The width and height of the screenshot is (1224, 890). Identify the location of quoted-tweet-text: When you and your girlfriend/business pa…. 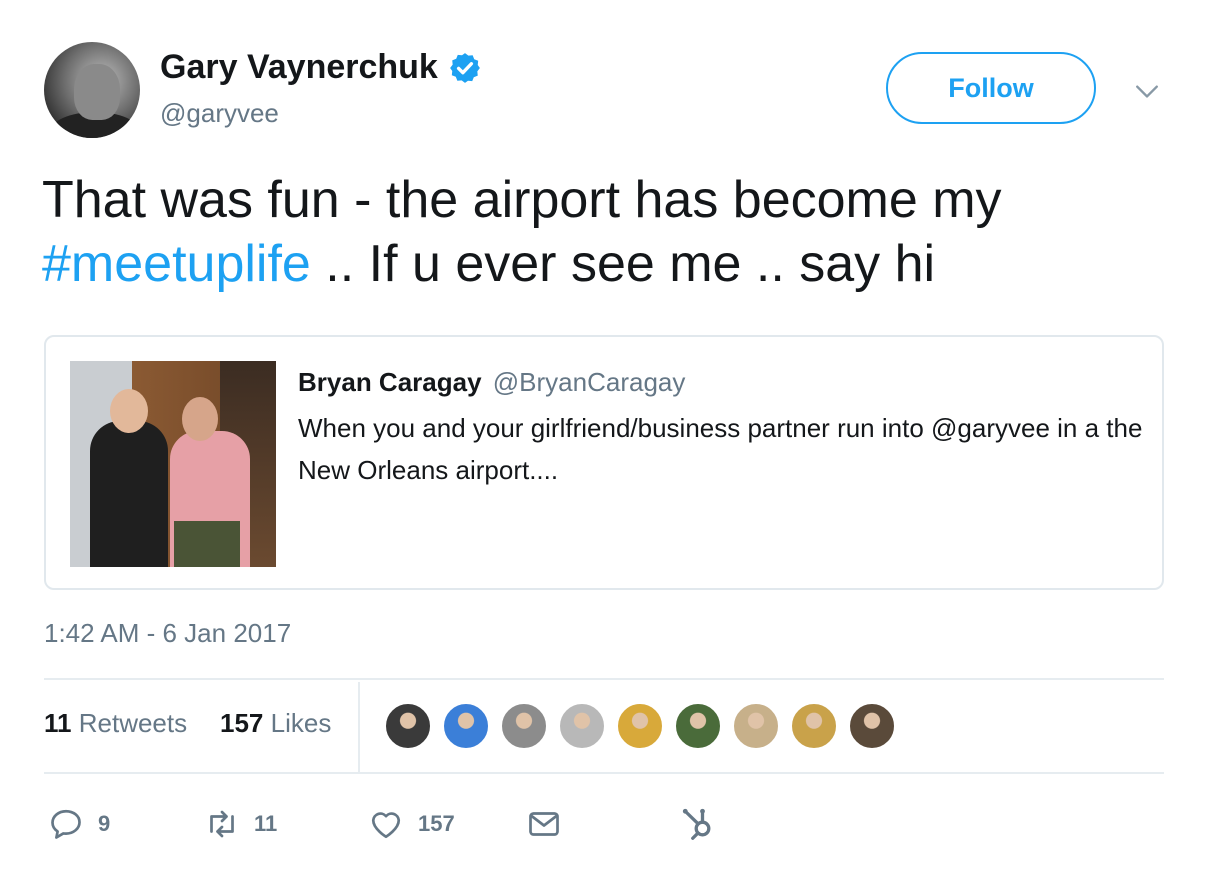
(720, 449).